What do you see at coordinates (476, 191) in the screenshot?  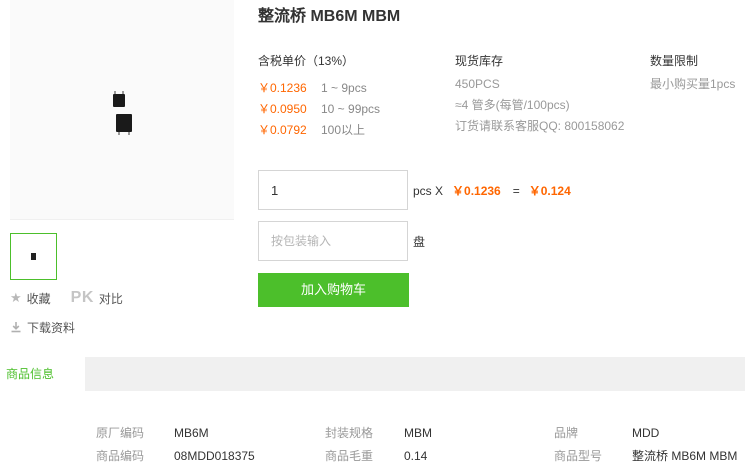 I see `unit-price: ￥0.1236` at bounding box center [476, 191].